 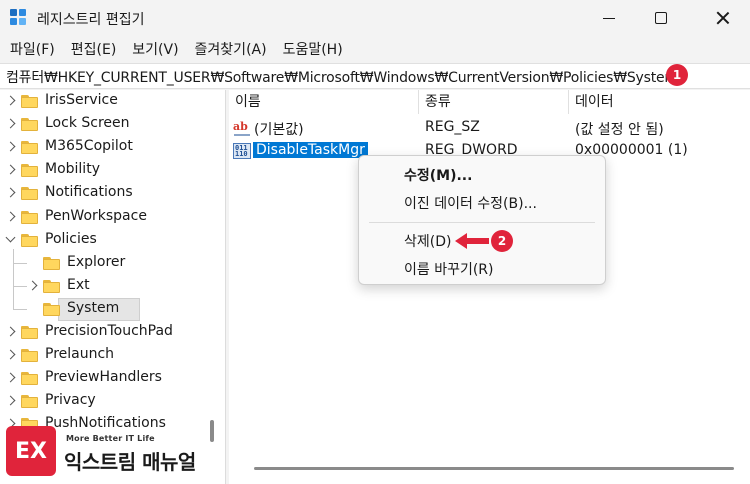 What do you see at coordinates (32, 50) in the screenshot?
I see `menu-file: 파일(F)` at bounding box center [32, 50].